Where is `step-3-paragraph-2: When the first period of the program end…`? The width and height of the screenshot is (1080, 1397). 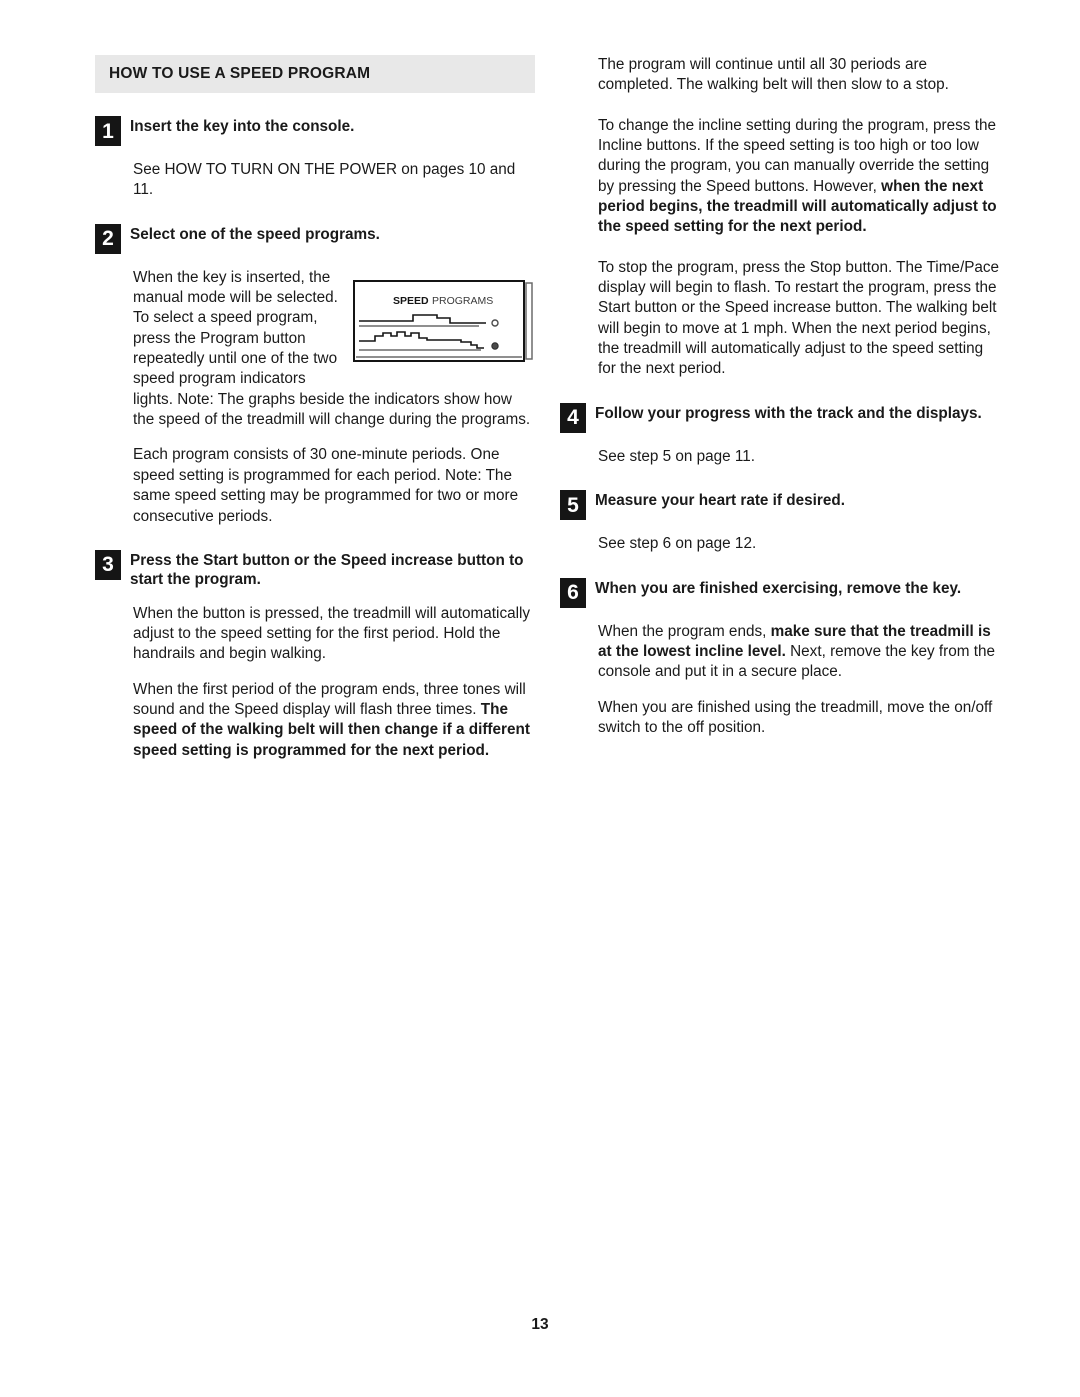
step-3-paragraph-2: When the first period of the program end… is located at coordinates (334, 720).